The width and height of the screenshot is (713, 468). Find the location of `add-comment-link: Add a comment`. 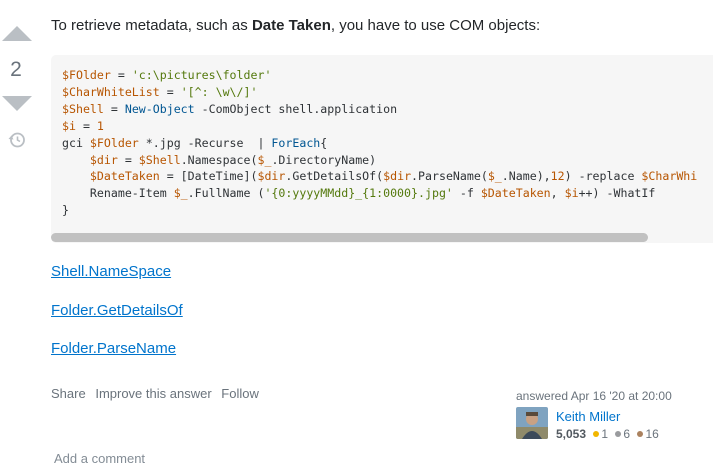

add-comment-link: Add a comment is located at coordinates (99, 458).